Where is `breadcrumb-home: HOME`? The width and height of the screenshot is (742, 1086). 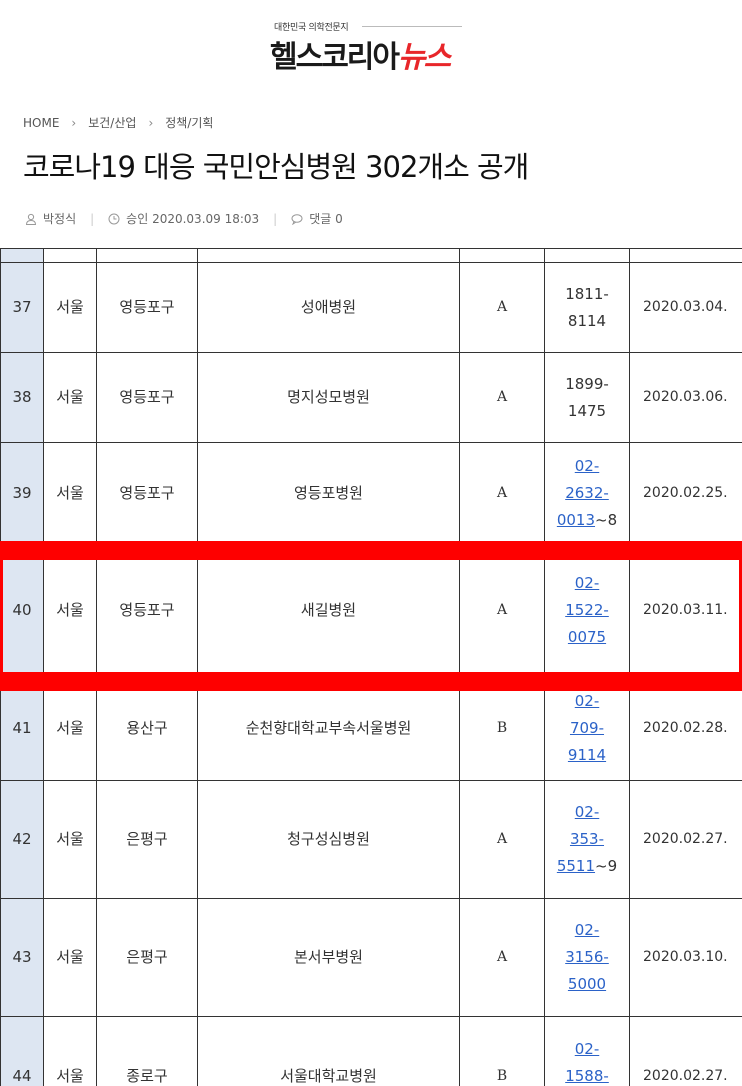
breadcrumb-home: HOME is located at coordinates (41, 123).